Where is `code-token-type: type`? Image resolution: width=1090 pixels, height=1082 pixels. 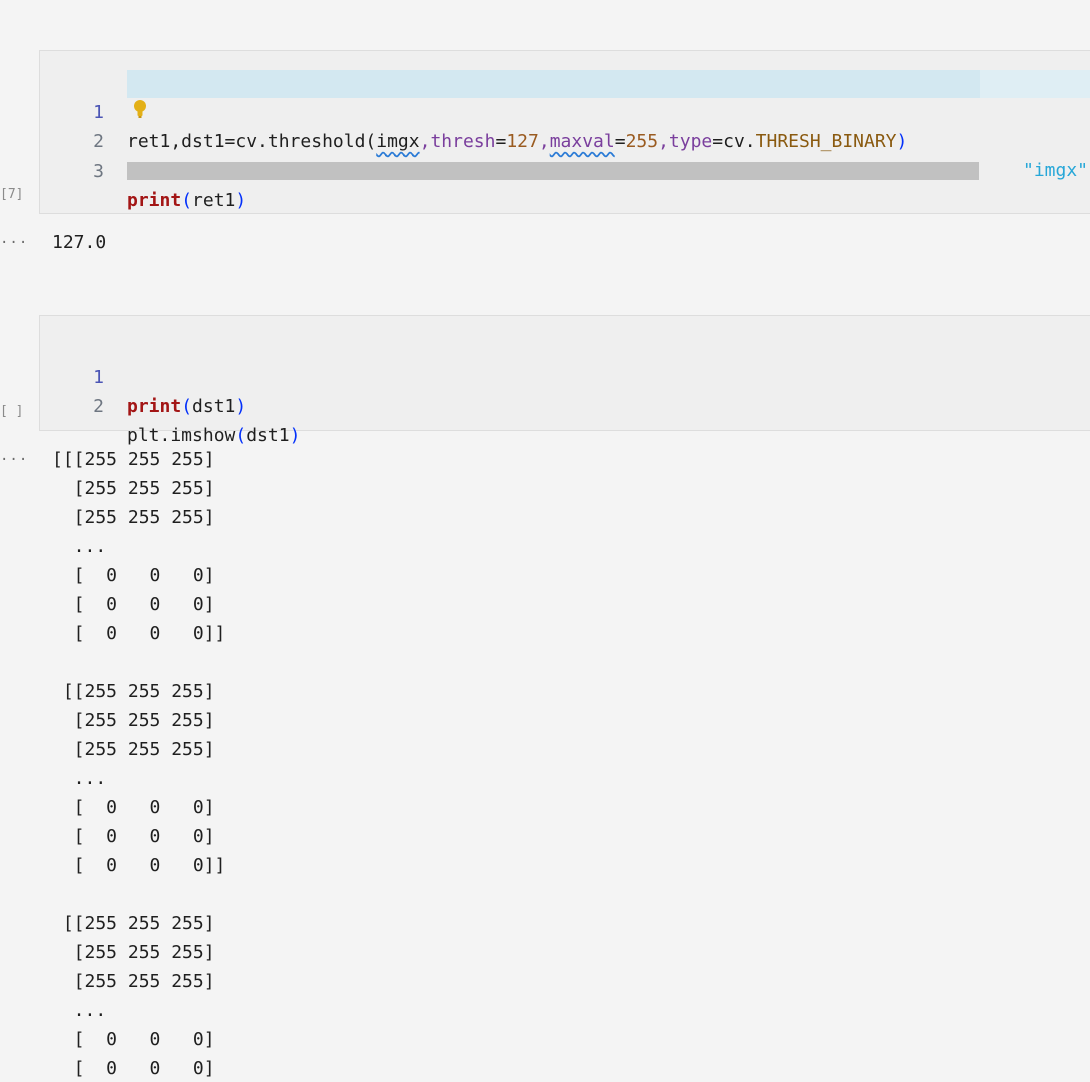 code-token-type: type is located at coordinates (690, 141).